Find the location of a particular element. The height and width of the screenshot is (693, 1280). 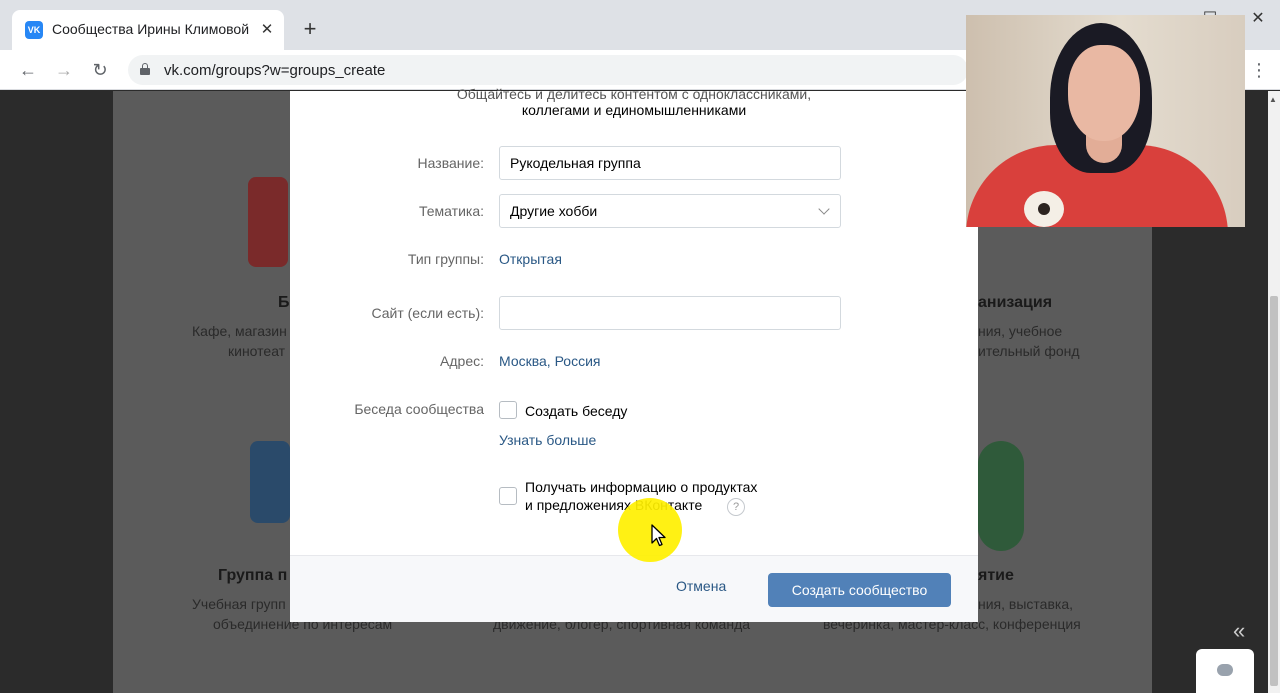

bg-card-title: Б is located at coordinates (284, 302).